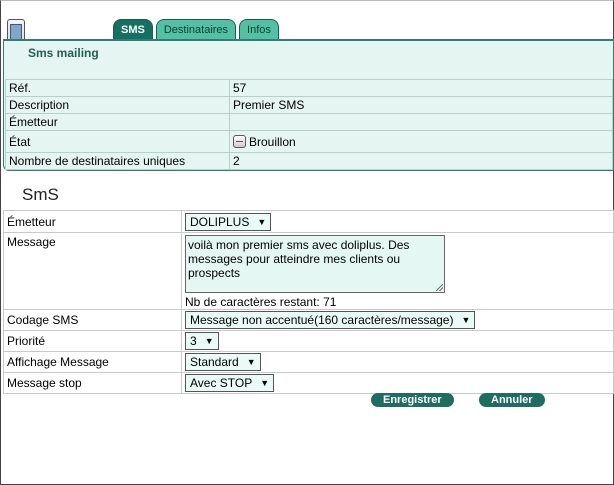 The height and width of the screenshot is (485, 614). I want to click on info-row-description: Description Premier SMS, so click(309, 105).